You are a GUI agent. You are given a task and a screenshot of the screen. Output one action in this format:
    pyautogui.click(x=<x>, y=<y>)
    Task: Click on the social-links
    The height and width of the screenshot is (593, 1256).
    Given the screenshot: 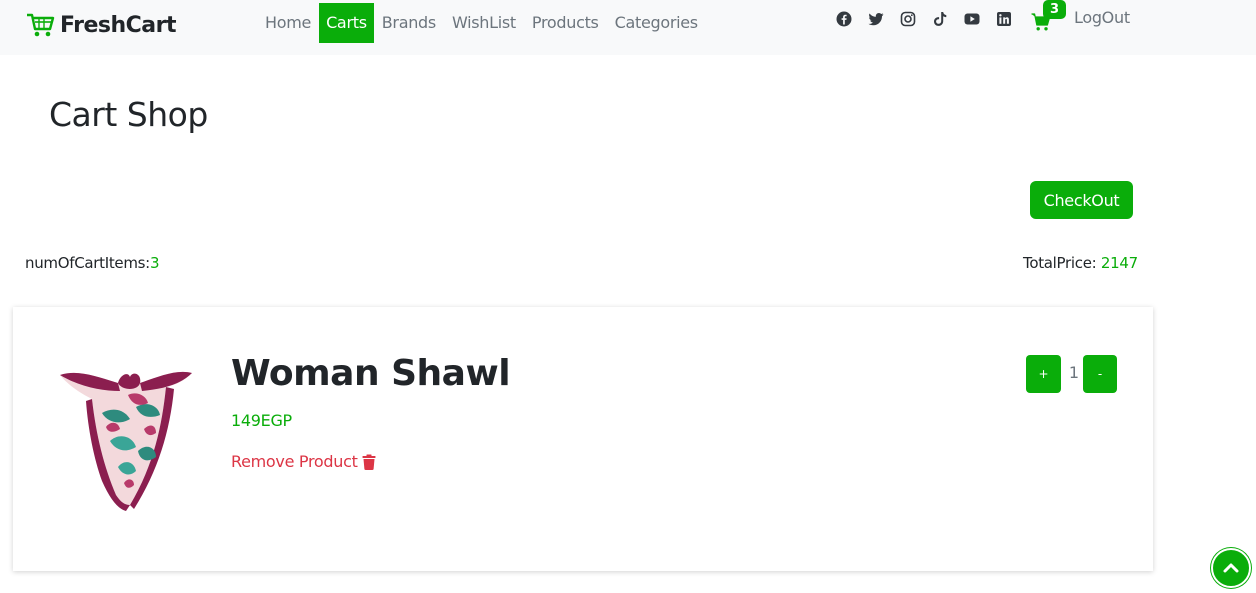 What is the action you would take?
    pyautogui.click(x=931, y=19)
    